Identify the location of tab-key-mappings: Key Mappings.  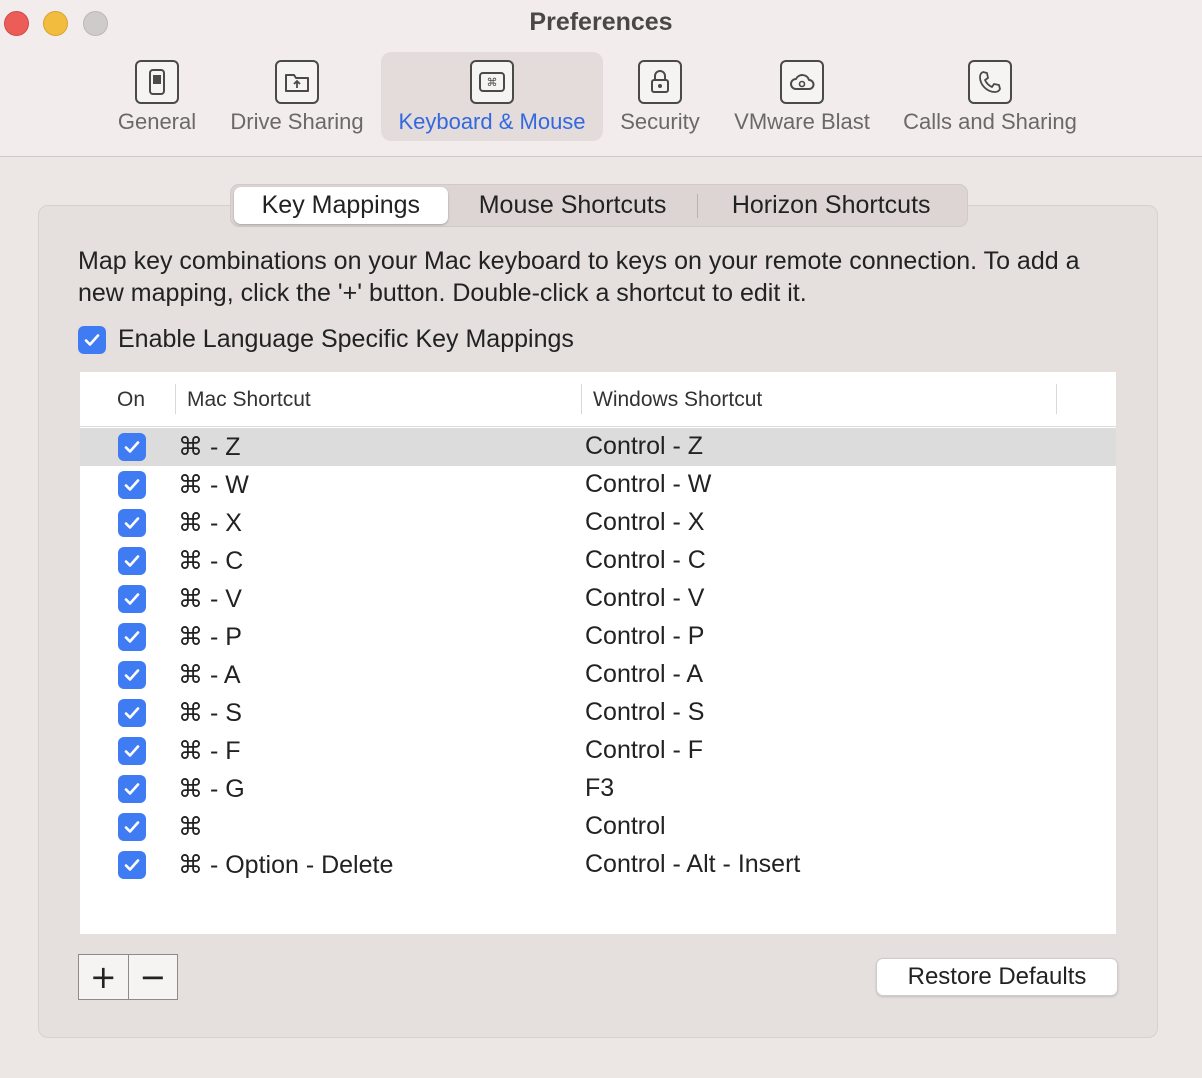
(341, 205).